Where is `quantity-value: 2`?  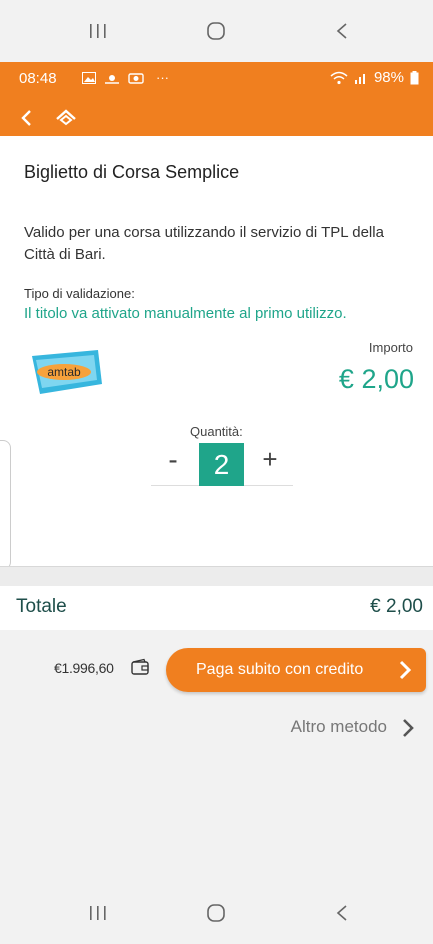
quantity-value: 2 is located at coordinates (221, 464).